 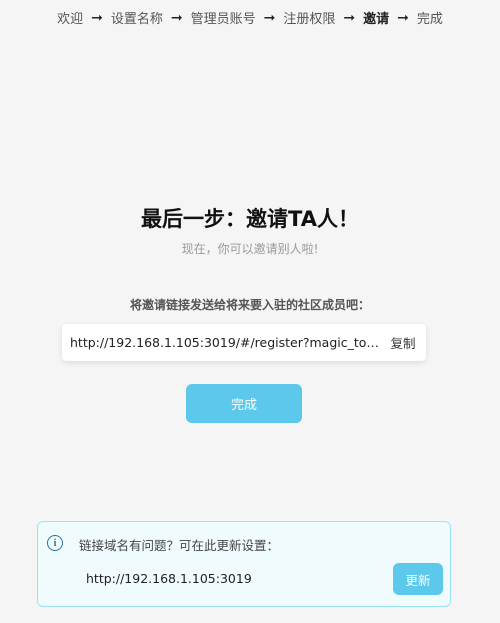 I want to click on update-button: 更新, so click(x=418, y=579).